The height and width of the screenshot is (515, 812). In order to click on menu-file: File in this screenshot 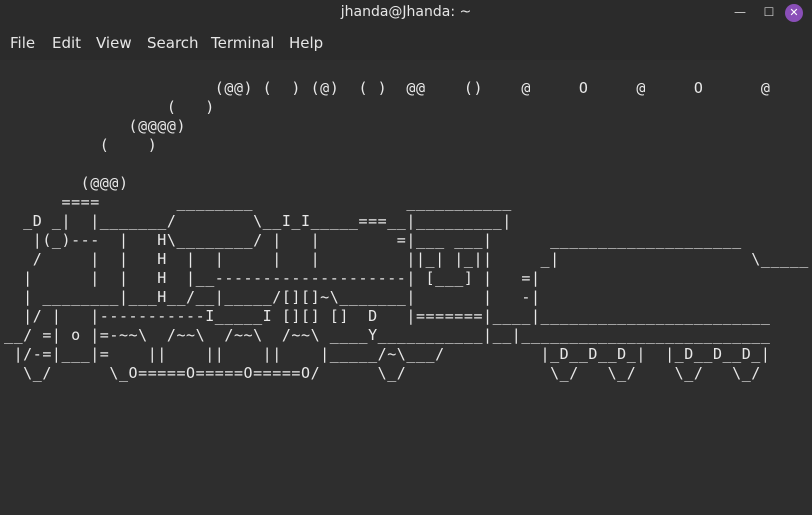, I will do `click(22, 43)`.